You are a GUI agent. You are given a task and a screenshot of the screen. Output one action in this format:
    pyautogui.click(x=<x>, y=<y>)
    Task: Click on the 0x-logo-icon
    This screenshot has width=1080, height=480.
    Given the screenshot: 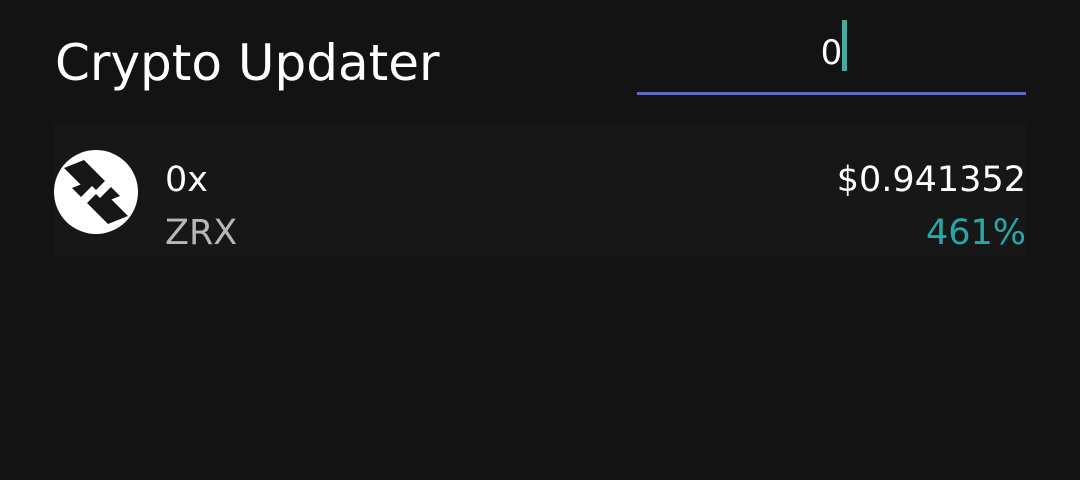 What is the action you would take?
    pyautogui.click(x=96, y=192)
    